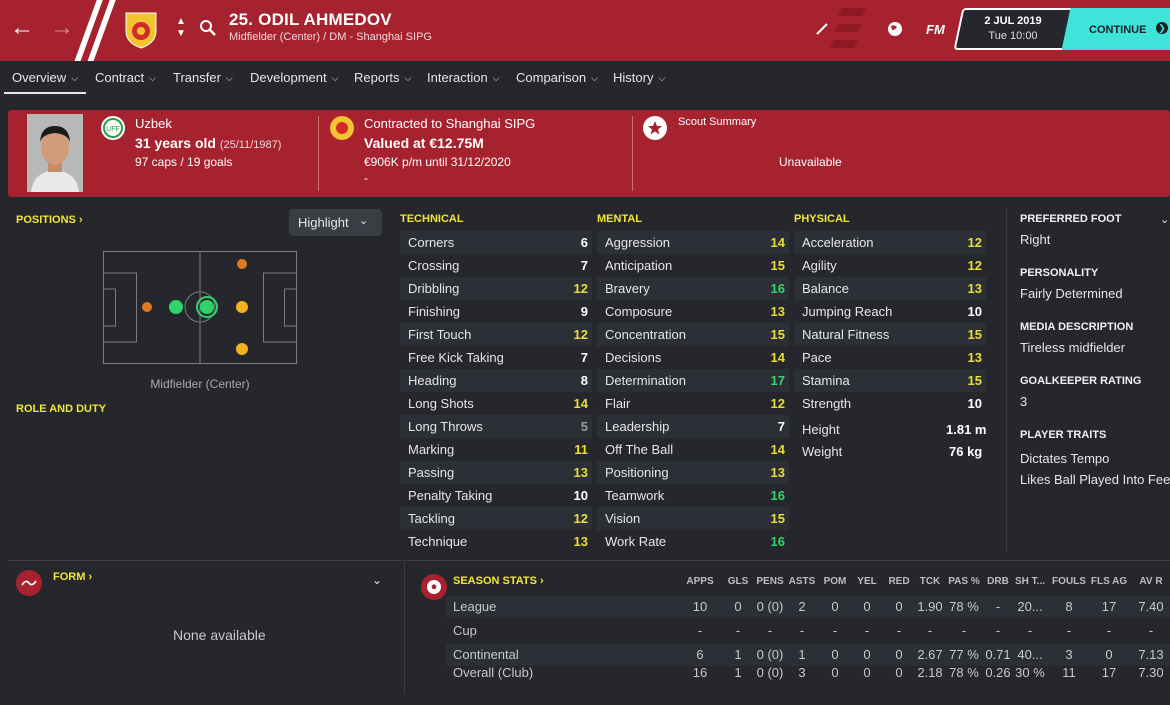  What do you see at coordinates (693, 357) in the screenshot?
I see `attribute-row: Decisions 14` at bounding box center [693, 357].